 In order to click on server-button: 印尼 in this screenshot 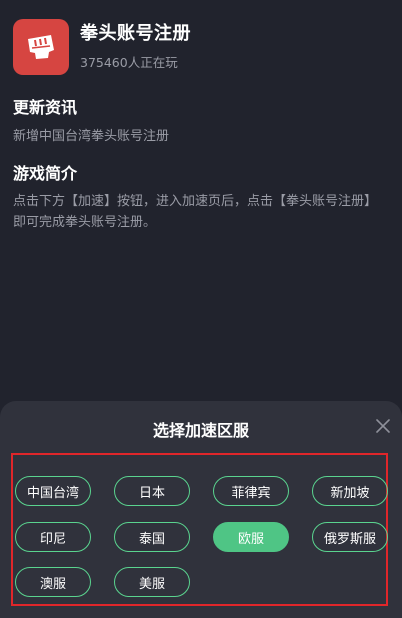, I will do `click(53, 537)`.